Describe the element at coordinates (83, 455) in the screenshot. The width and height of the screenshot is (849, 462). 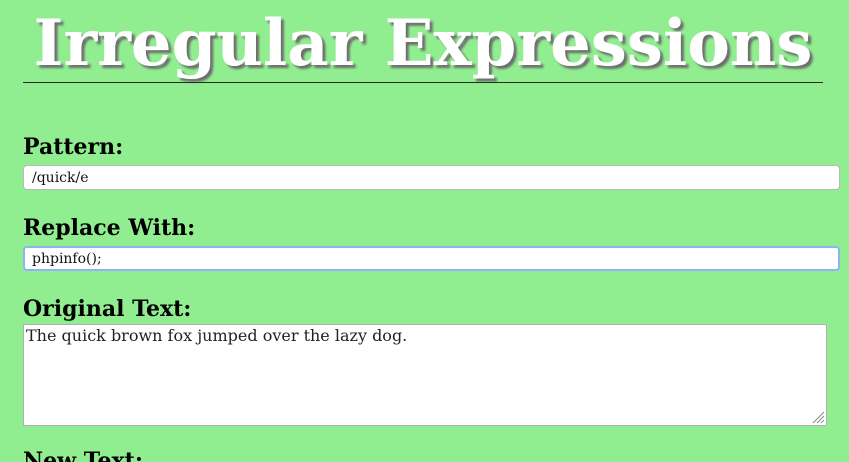
I see `new-text-label: New Text:` at that location.